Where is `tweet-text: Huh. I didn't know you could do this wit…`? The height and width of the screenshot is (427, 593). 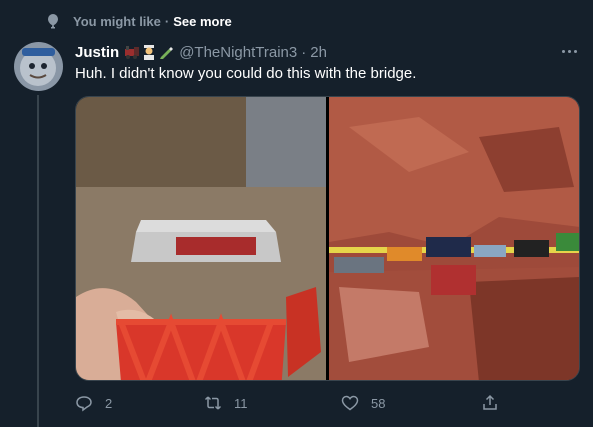 tweet-text: Huh. I didn't know you could do this wit… is located at coordinates (246, 73).